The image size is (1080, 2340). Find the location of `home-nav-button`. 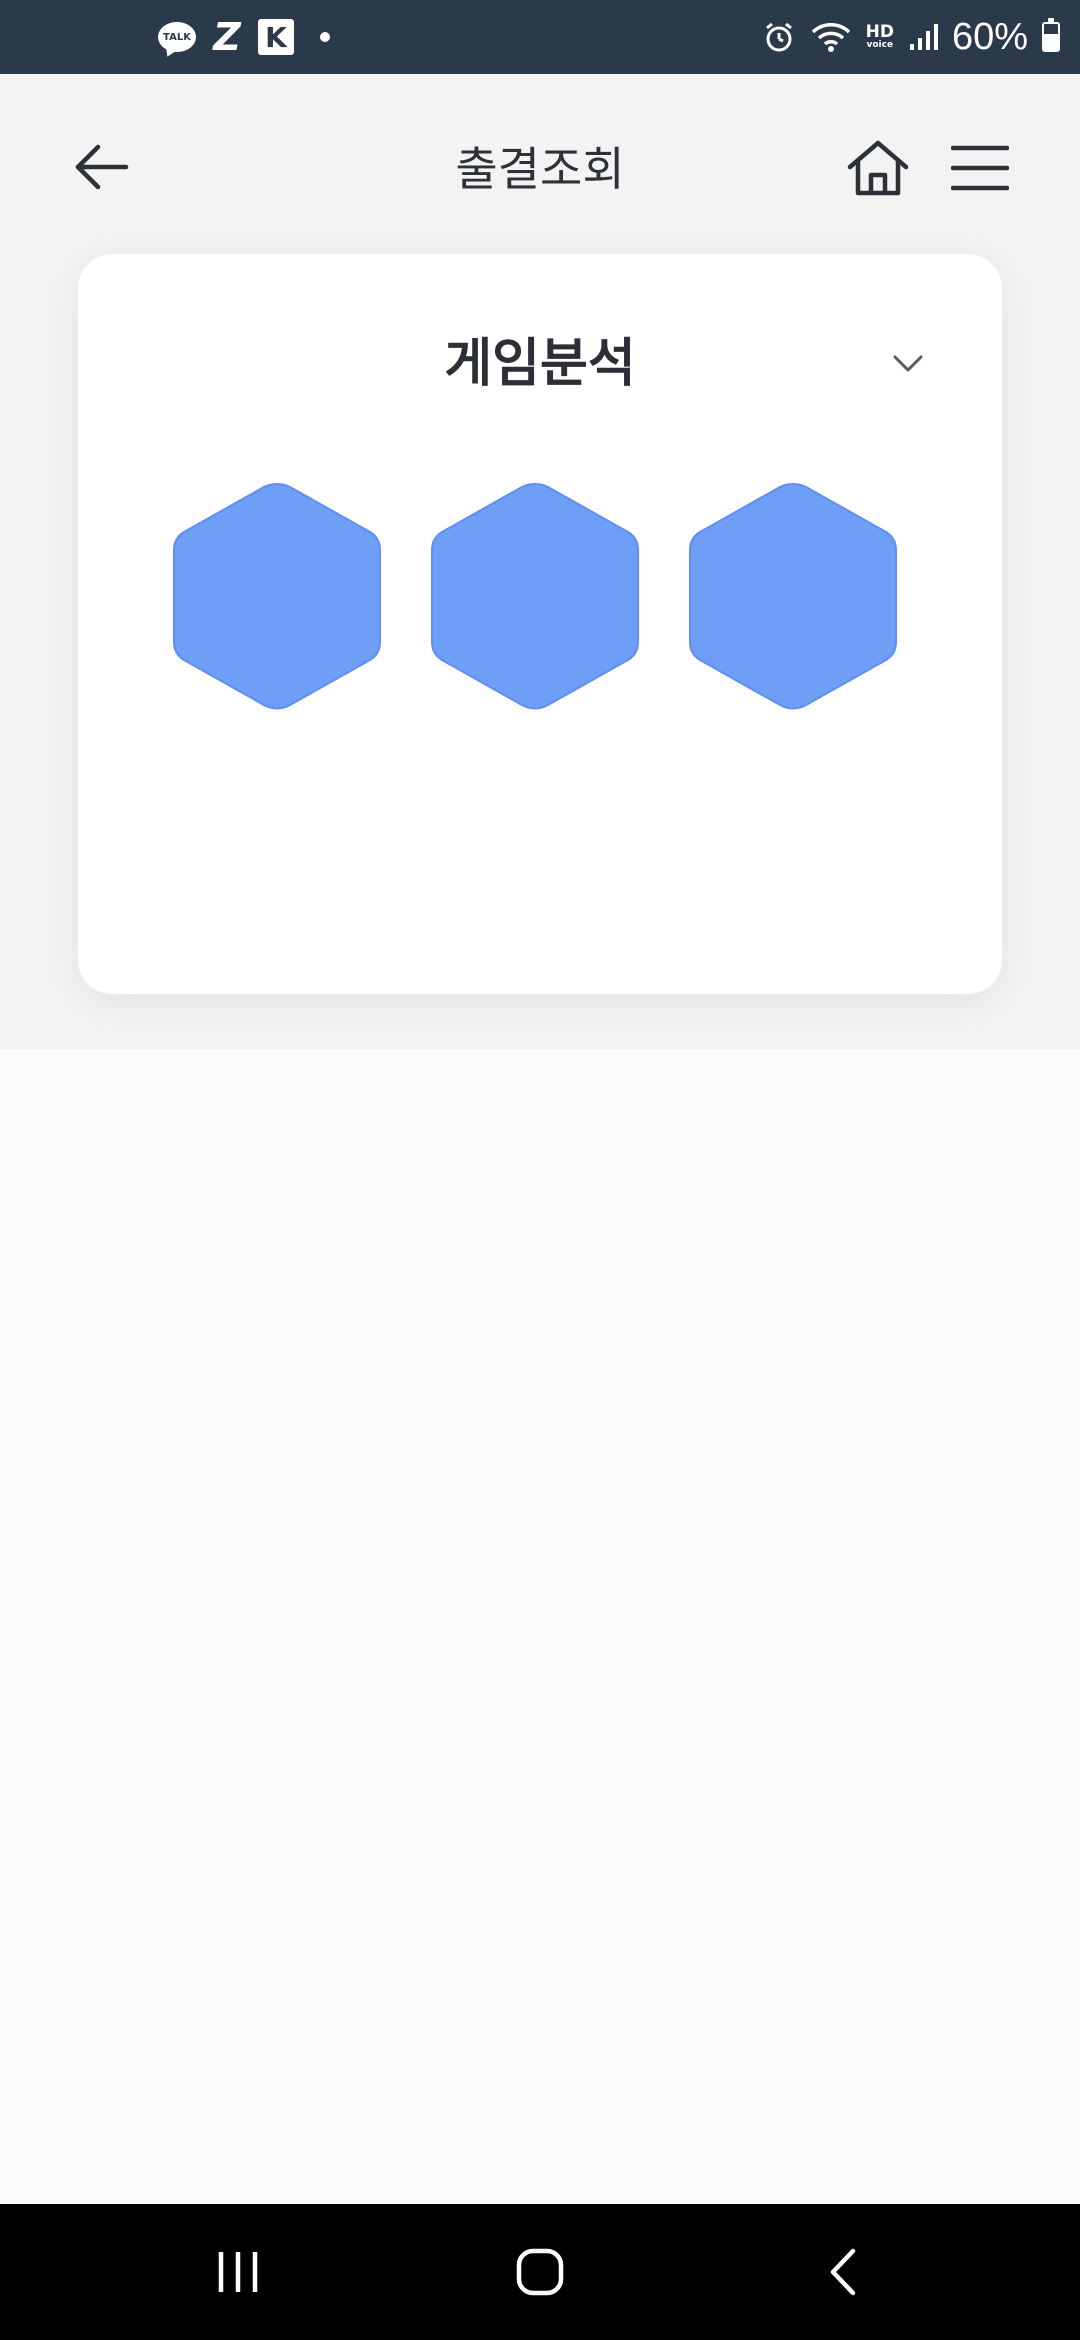

home-nav-button is located at coordinates (540, 2272).